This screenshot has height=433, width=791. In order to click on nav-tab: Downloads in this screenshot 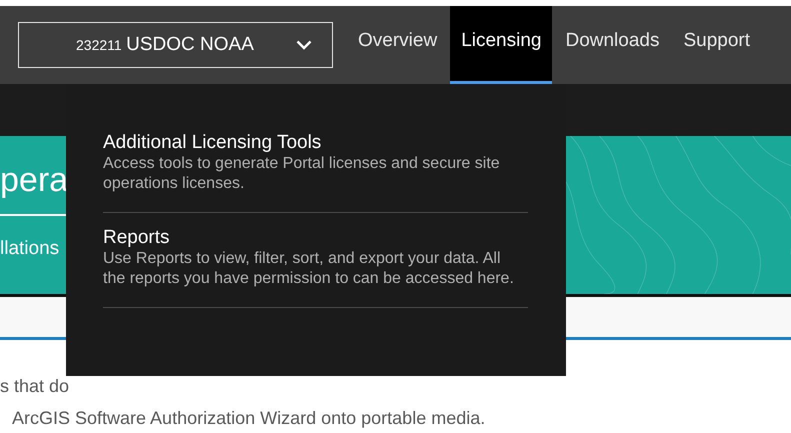, I will do `click(612, 45)`.